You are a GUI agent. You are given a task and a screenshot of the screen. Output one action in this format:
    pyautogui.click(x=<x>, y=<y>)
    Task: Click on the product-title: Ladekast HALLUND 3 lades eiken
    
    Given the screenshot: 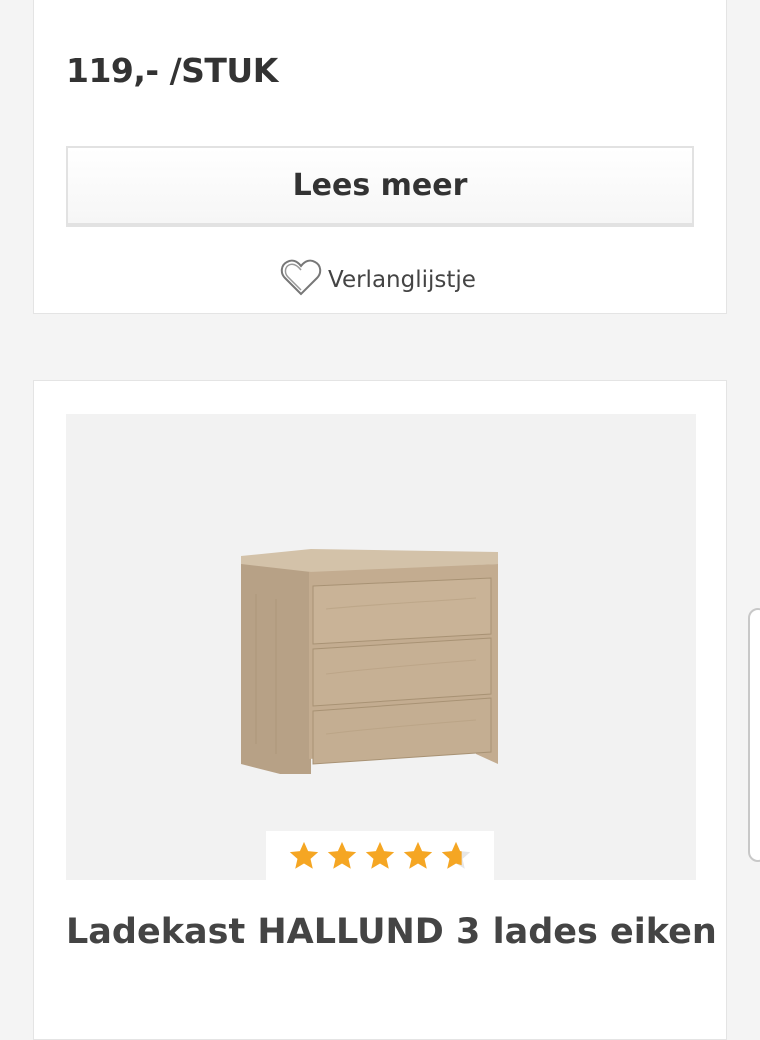 What is the action you would take?
    pyautogui.click(x=391, y=932)
    